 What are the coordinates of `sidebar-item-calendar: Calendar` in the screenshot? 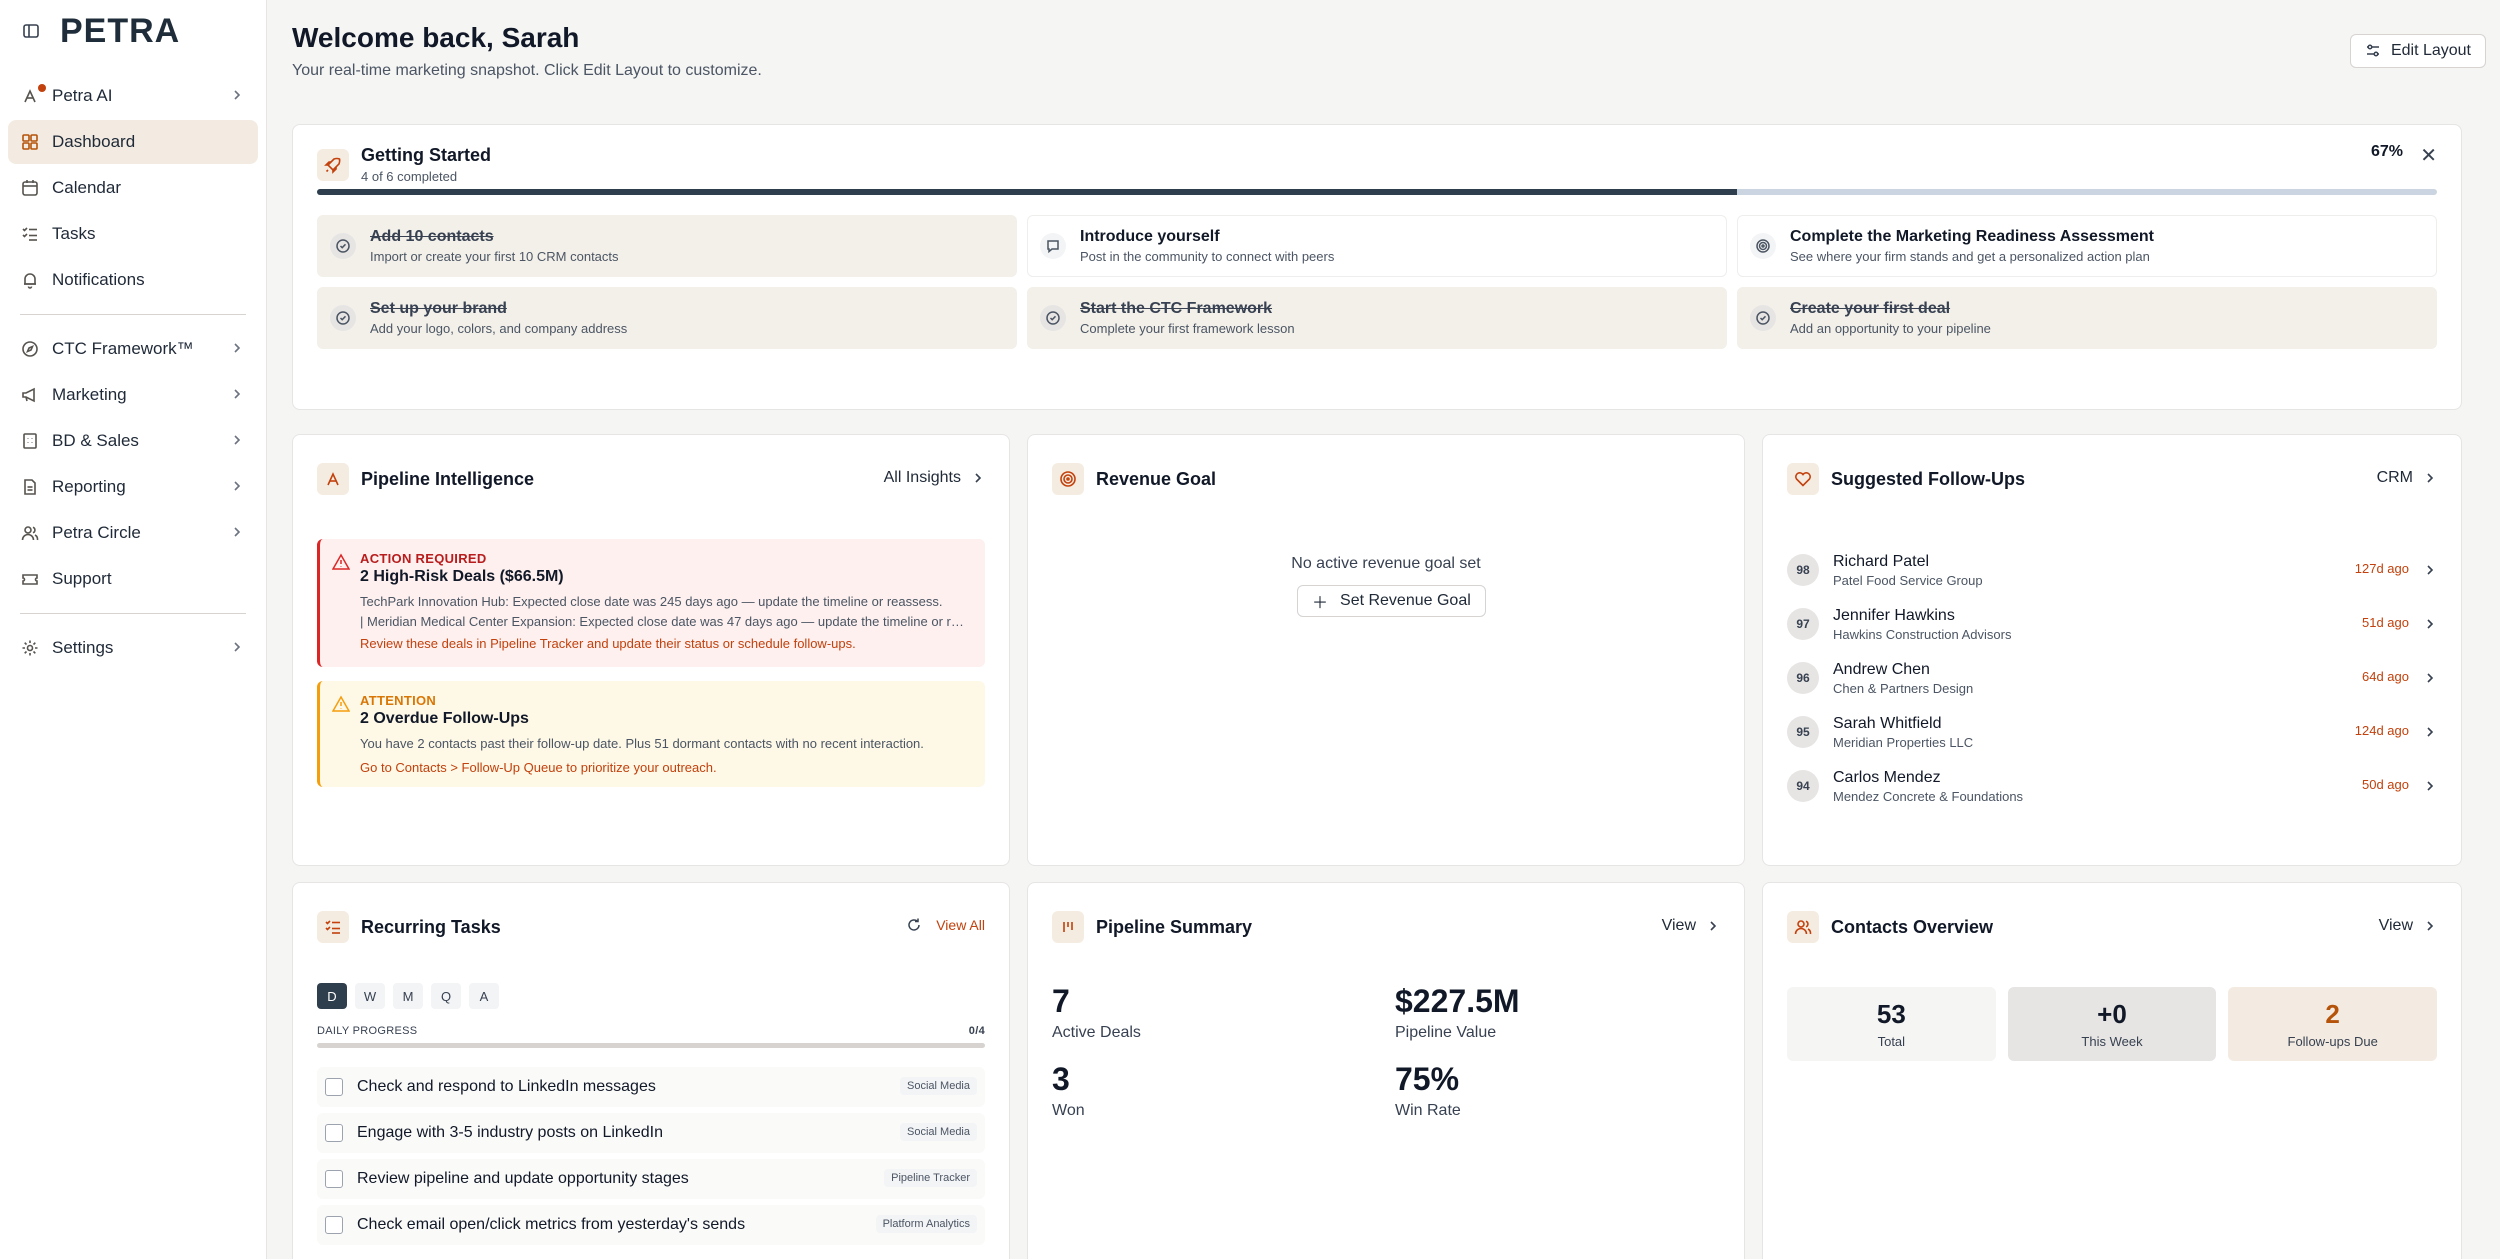 It's located at (133, 188).